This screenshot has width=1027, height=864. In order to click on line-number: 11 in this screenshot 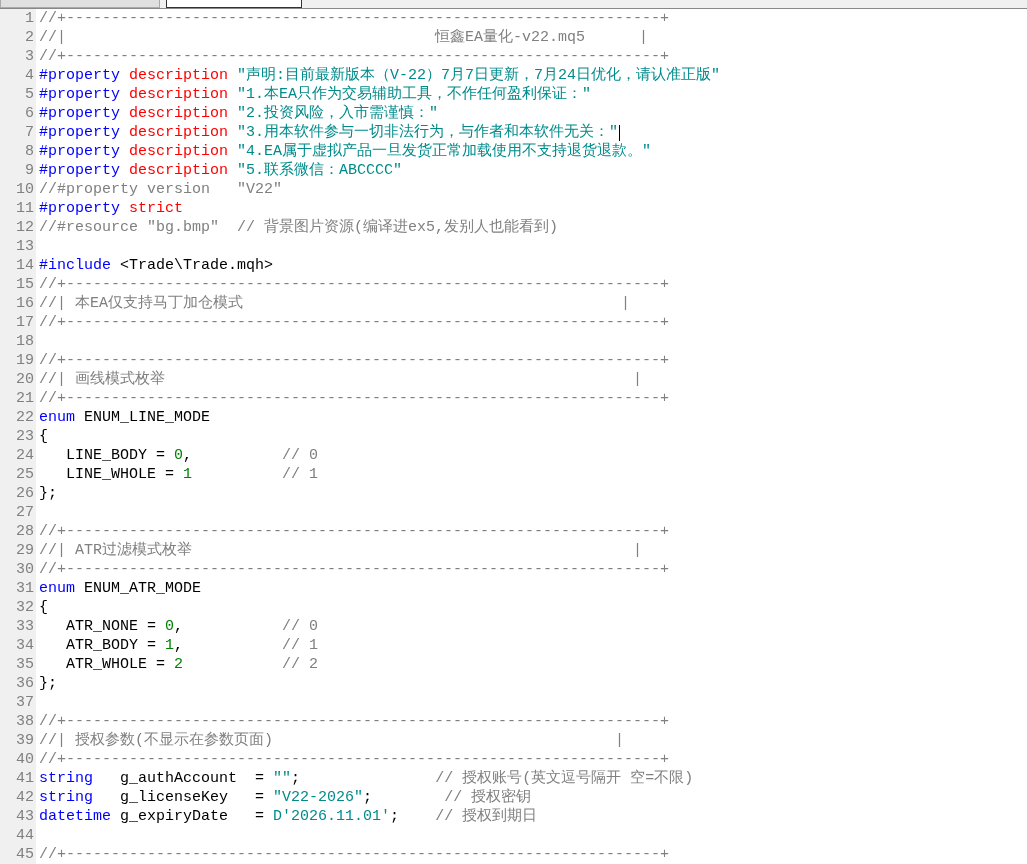, I will do `click(18, 208)`.